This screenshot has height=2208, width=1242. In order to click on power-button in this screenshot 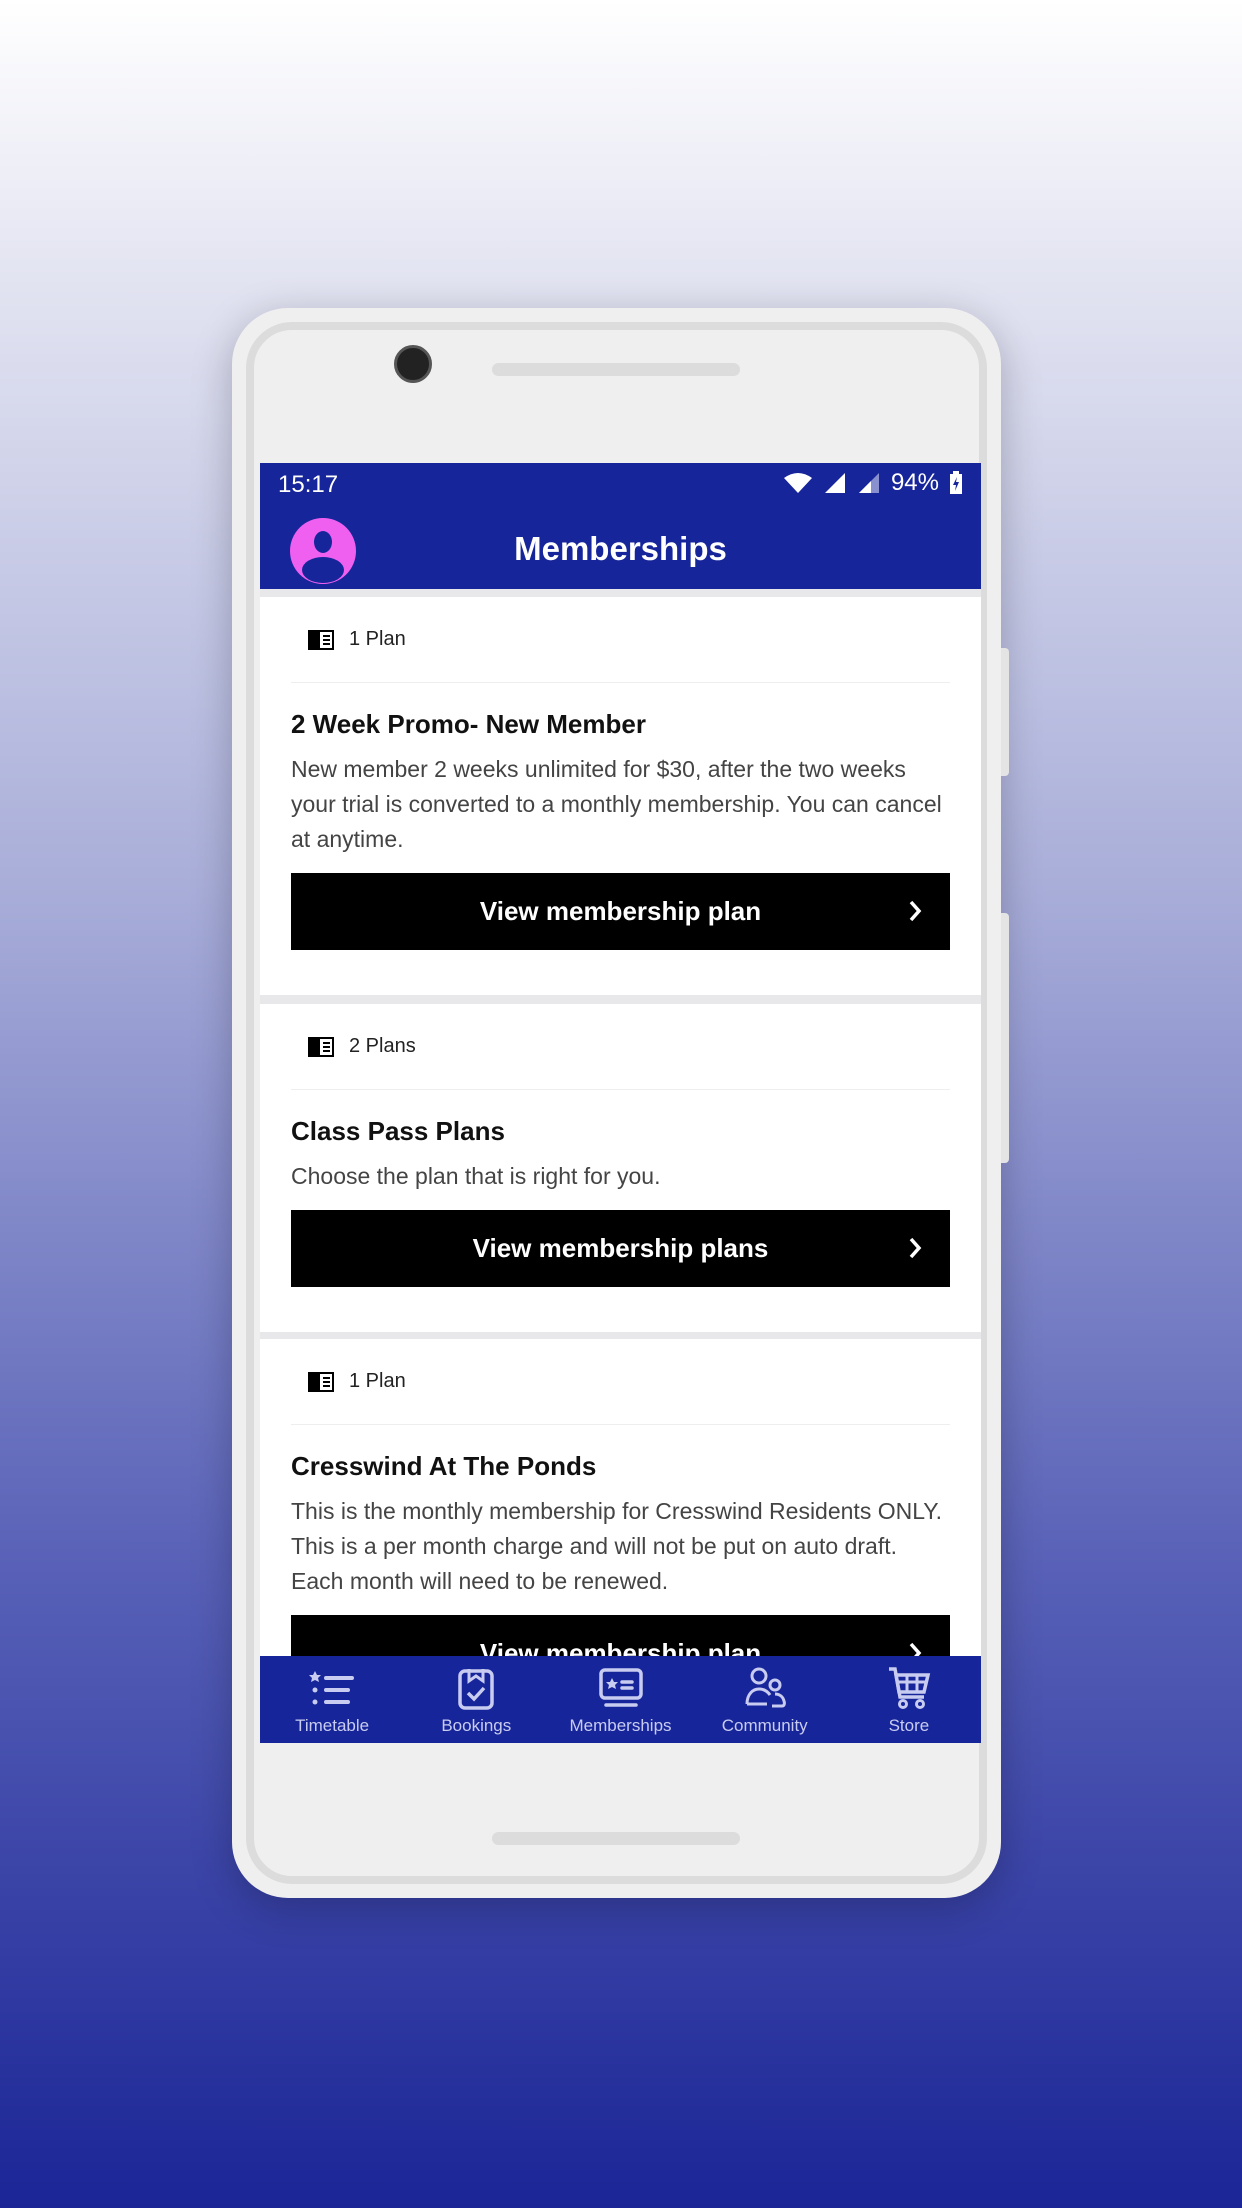, I will do `click(1005, 1038)`.